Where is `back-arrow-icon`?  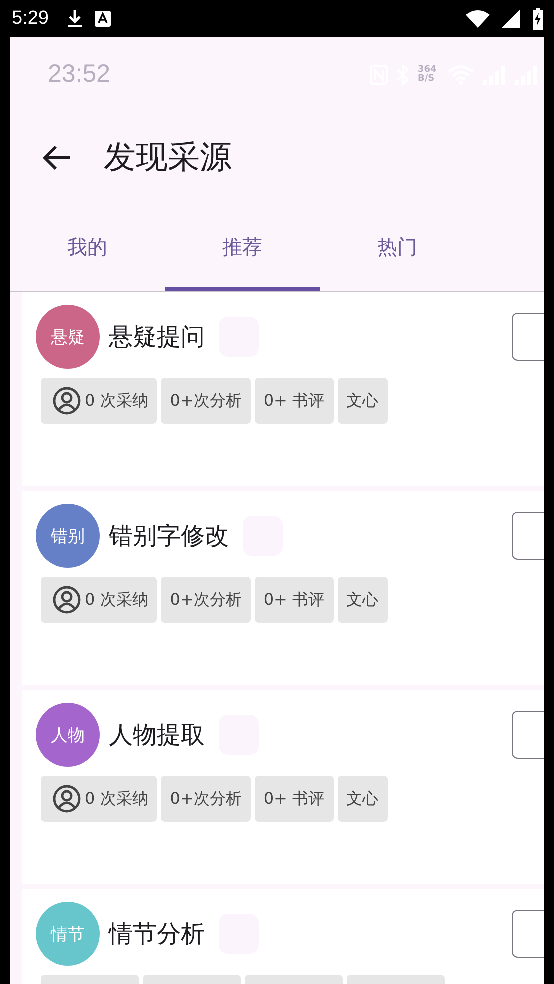 back-arrow-icon is located at coordinates (57, 158).